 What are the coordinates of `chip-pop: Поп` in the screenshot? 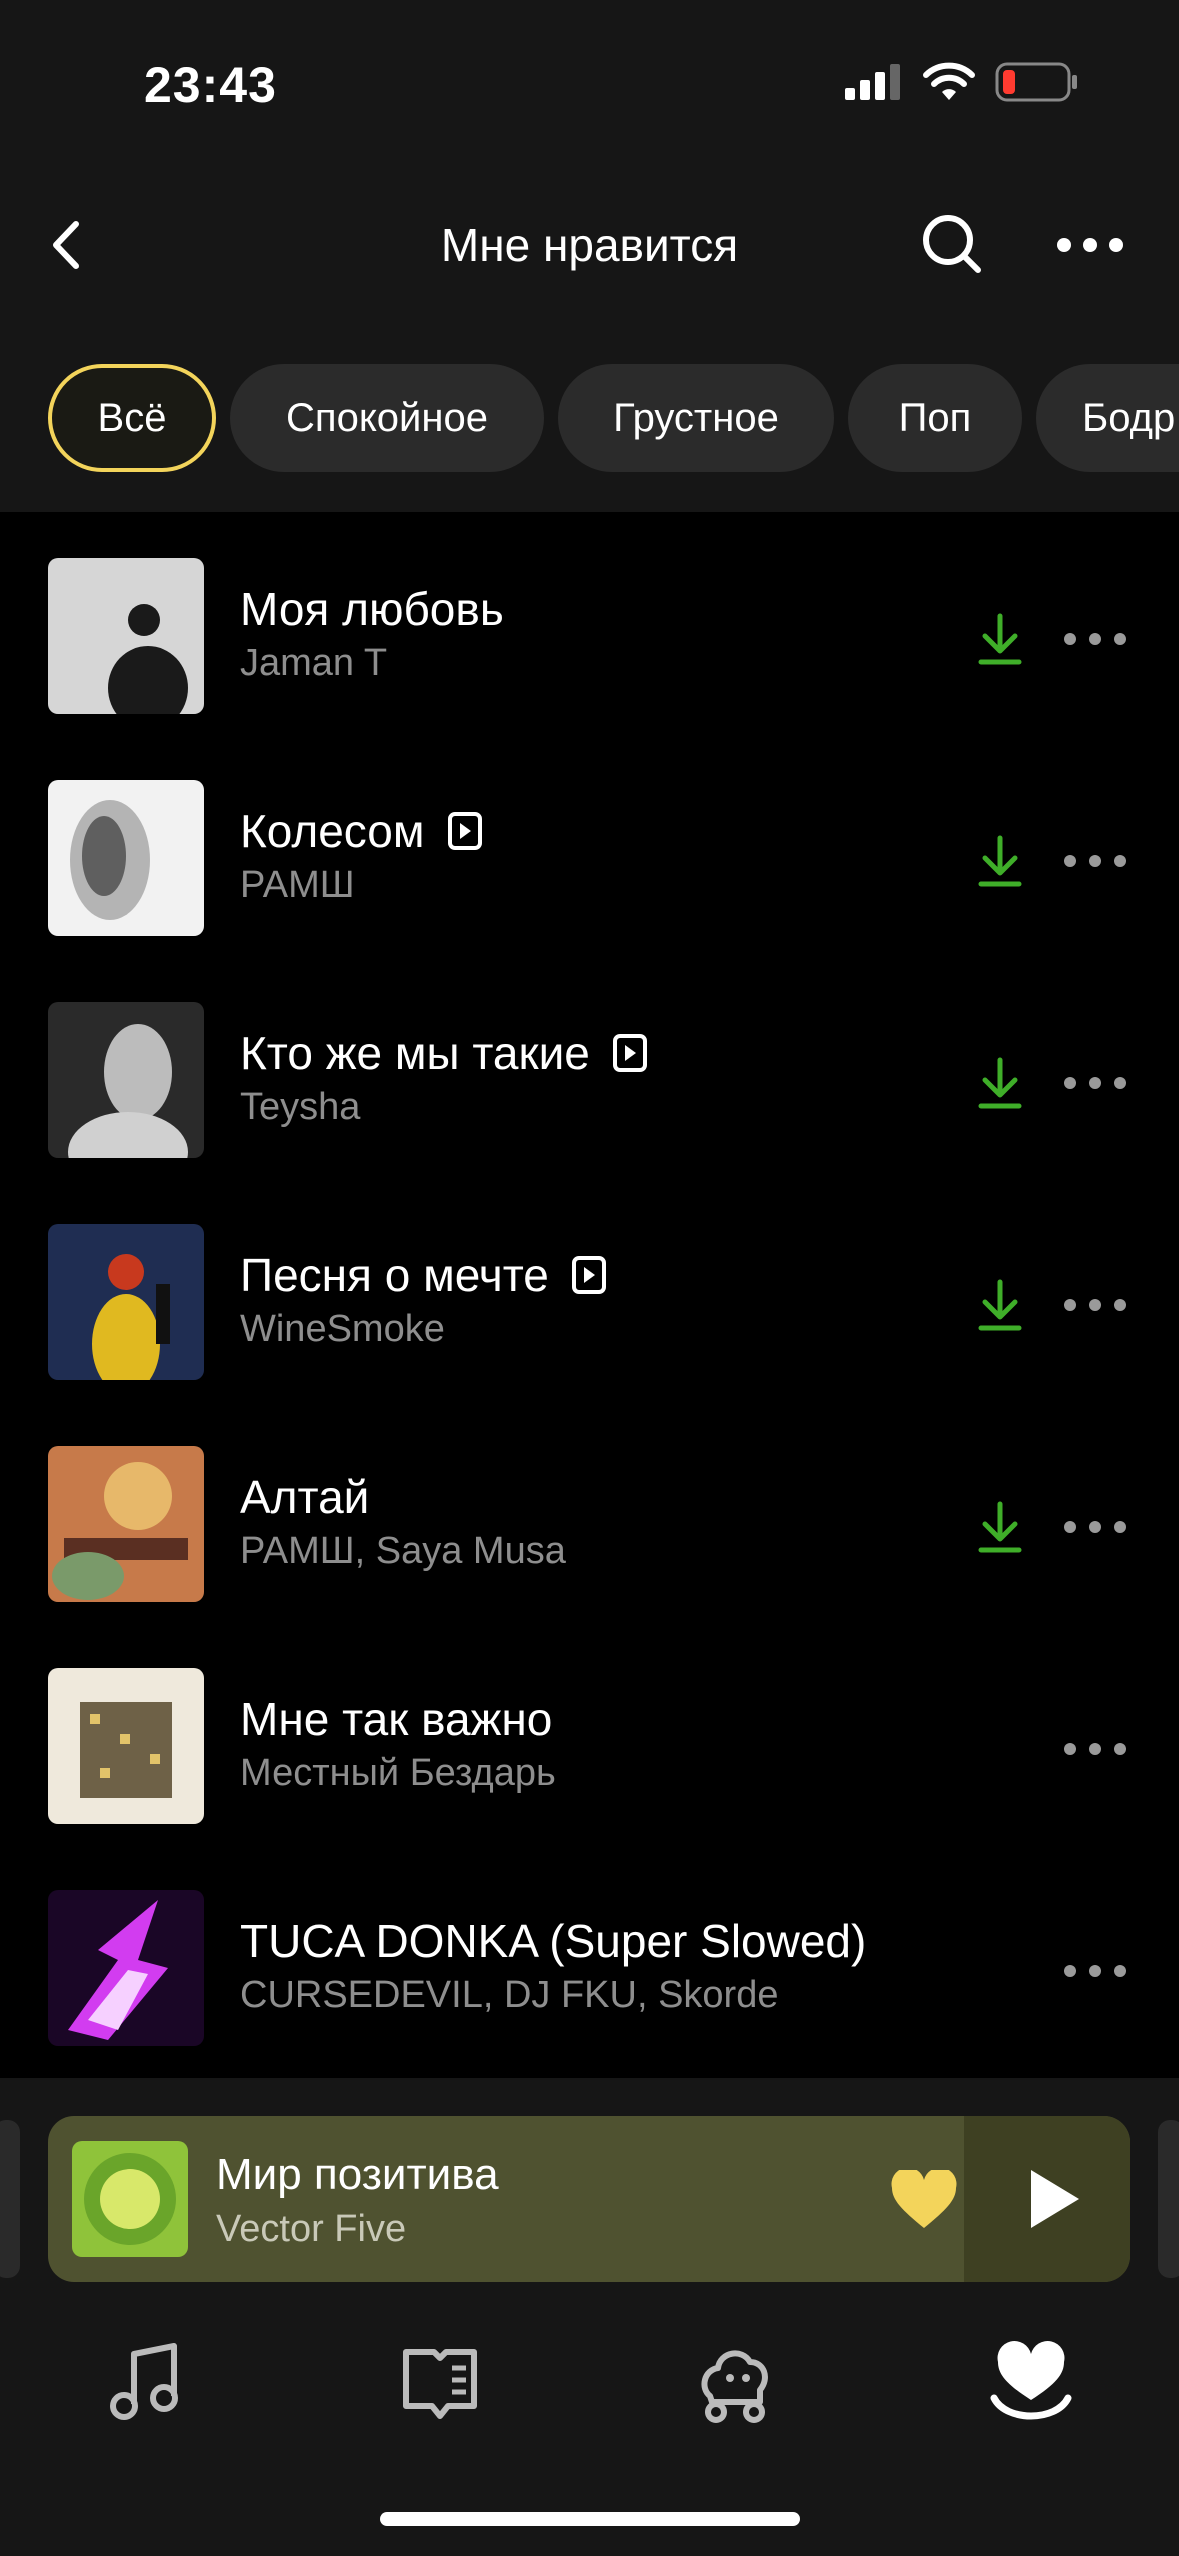 It's located at (935, 418).